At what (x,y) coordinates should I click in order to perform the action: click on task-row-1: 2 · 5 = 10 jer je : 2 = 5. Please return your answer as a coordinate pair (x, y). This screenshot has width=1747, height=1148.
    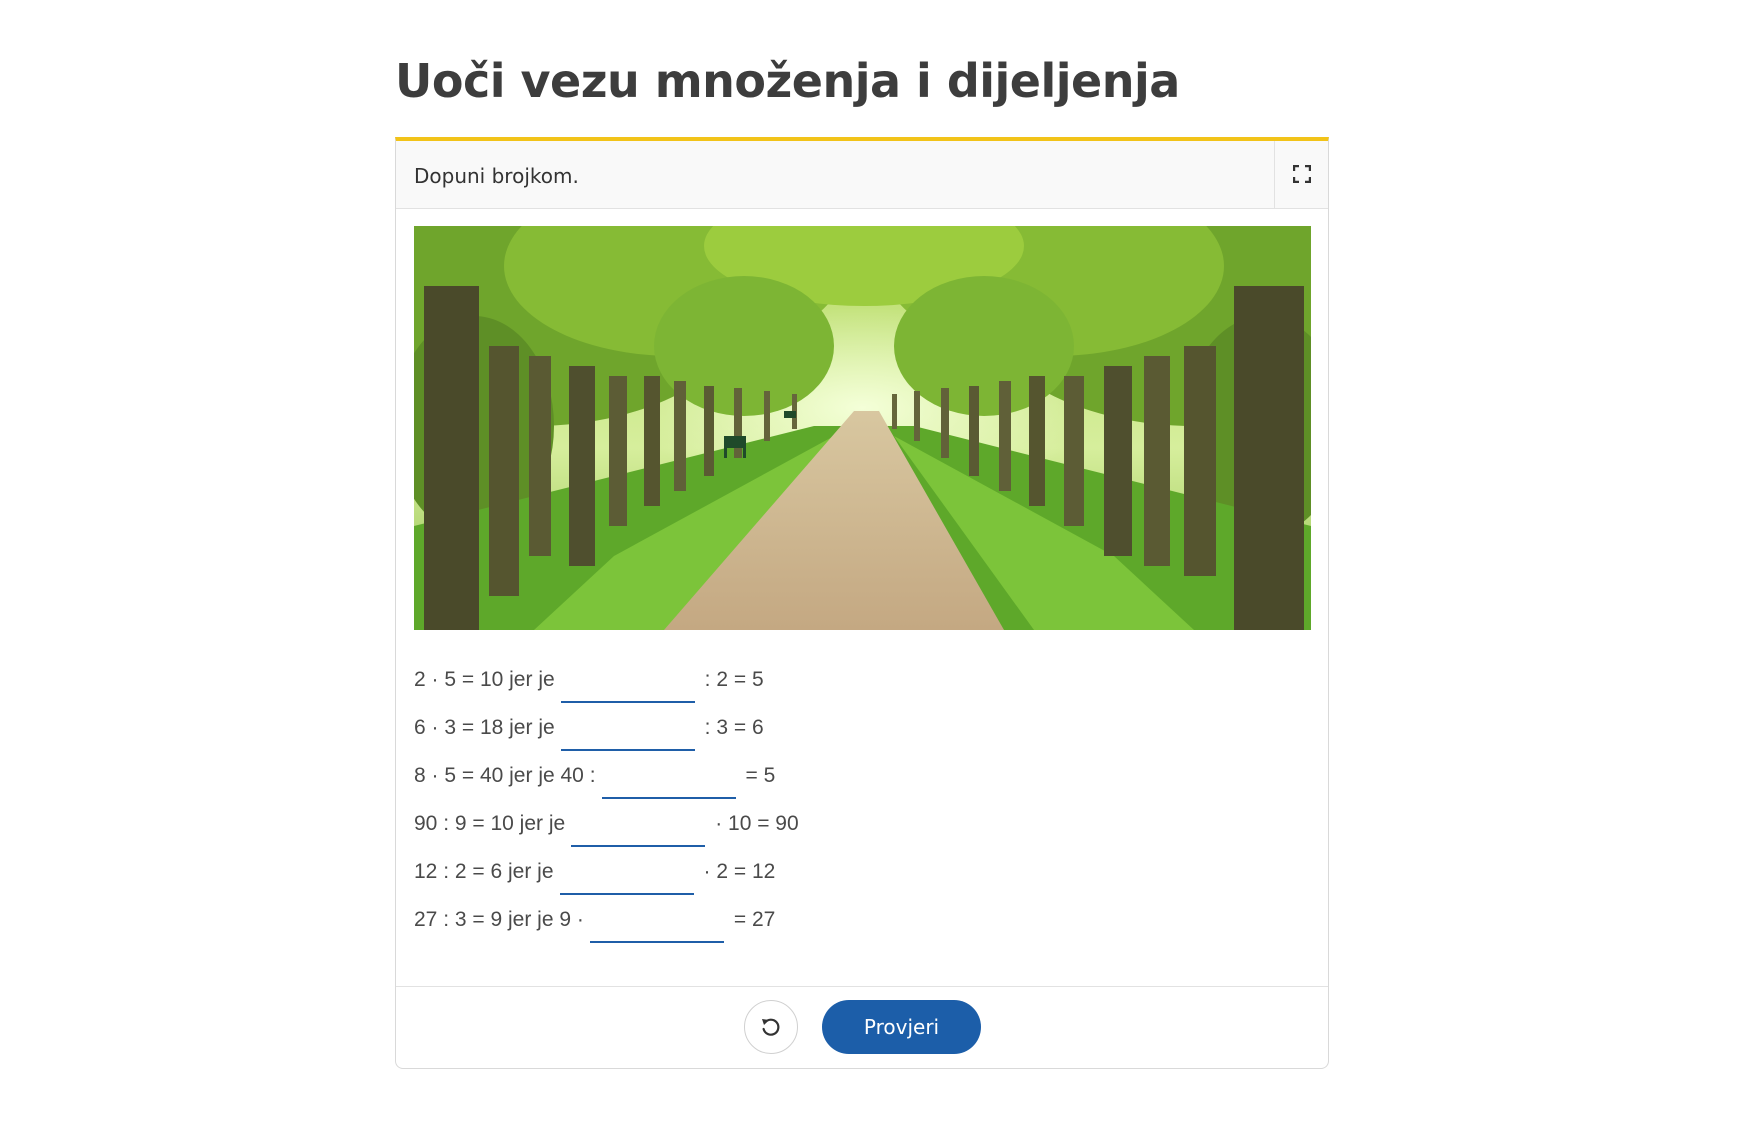
    Looking at the image, I should click on (606, 680).